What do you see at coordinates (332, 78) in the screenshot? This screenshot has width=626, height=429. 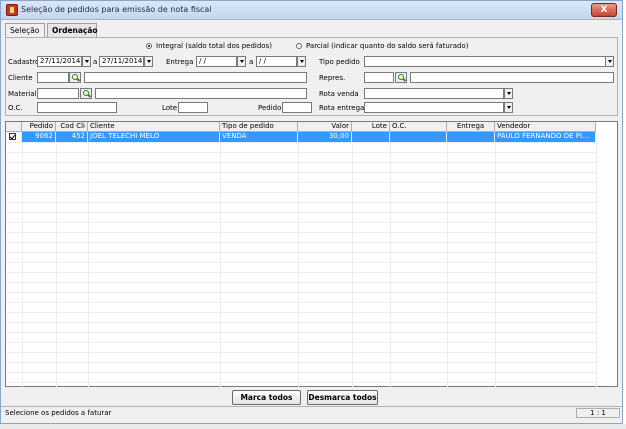 I see `repres-label: Repres.` at bounding box center [332, 78].